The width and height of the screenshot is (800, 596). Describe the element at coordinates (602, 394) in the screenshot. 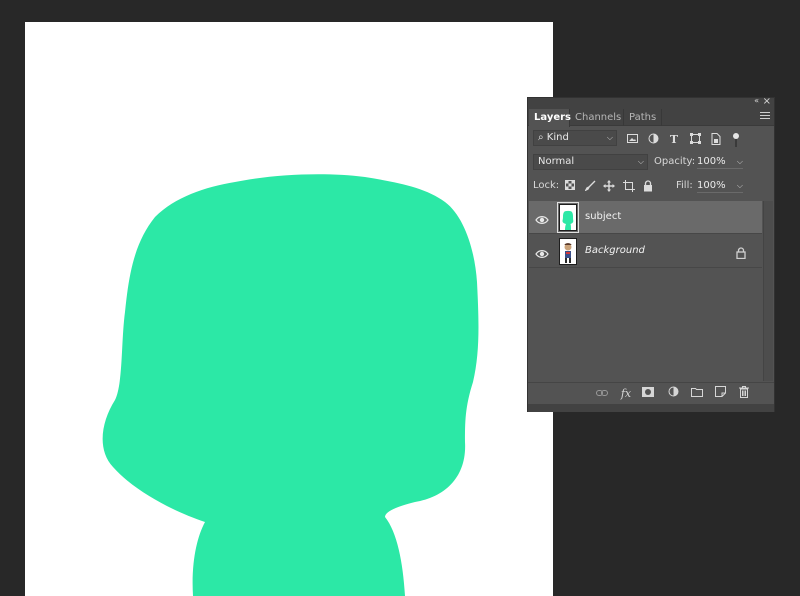

I see `link-icon` at that location.